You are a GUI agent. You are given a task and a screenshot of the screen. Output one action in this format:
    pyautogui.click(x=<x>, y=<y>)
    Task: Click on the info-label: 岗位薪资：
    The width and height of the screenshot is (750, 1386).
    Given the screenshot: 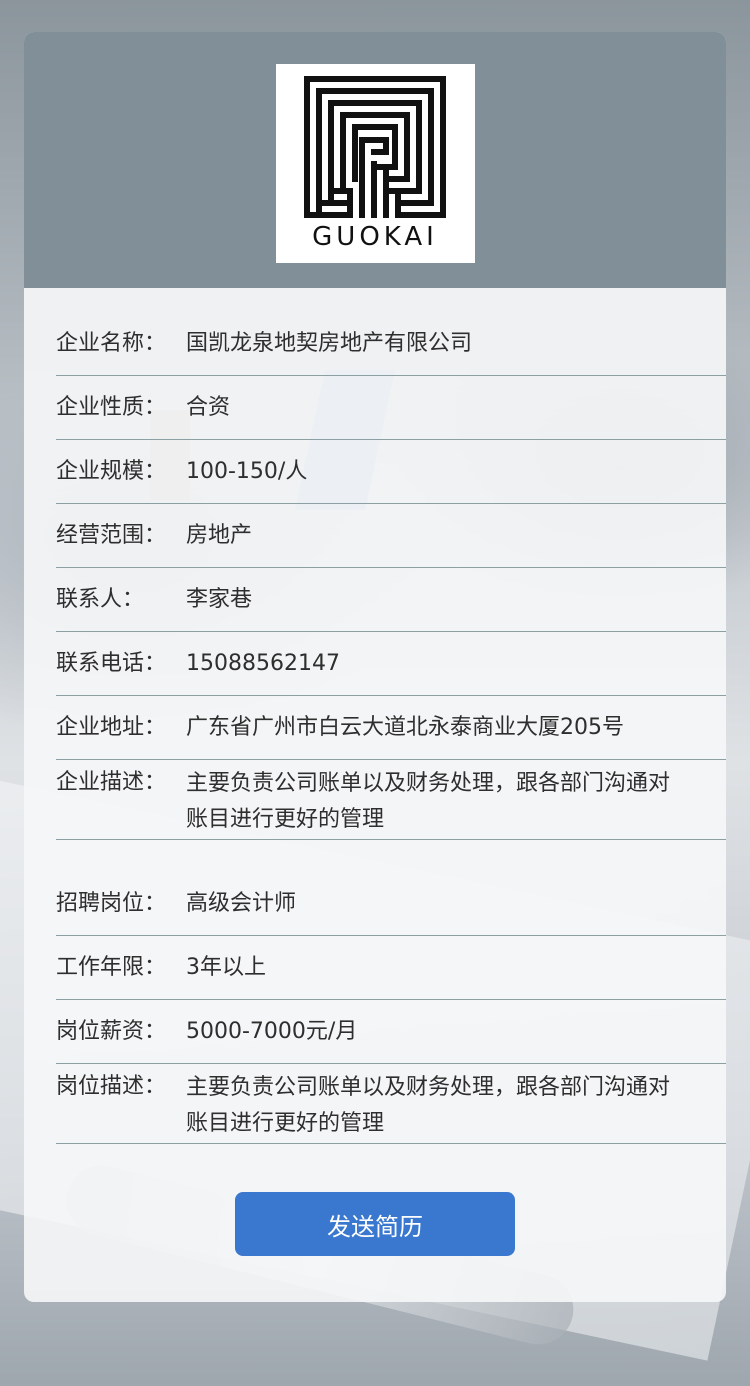 What is the action you would take?
    pyautogui.click(x=111, y=1031)
    